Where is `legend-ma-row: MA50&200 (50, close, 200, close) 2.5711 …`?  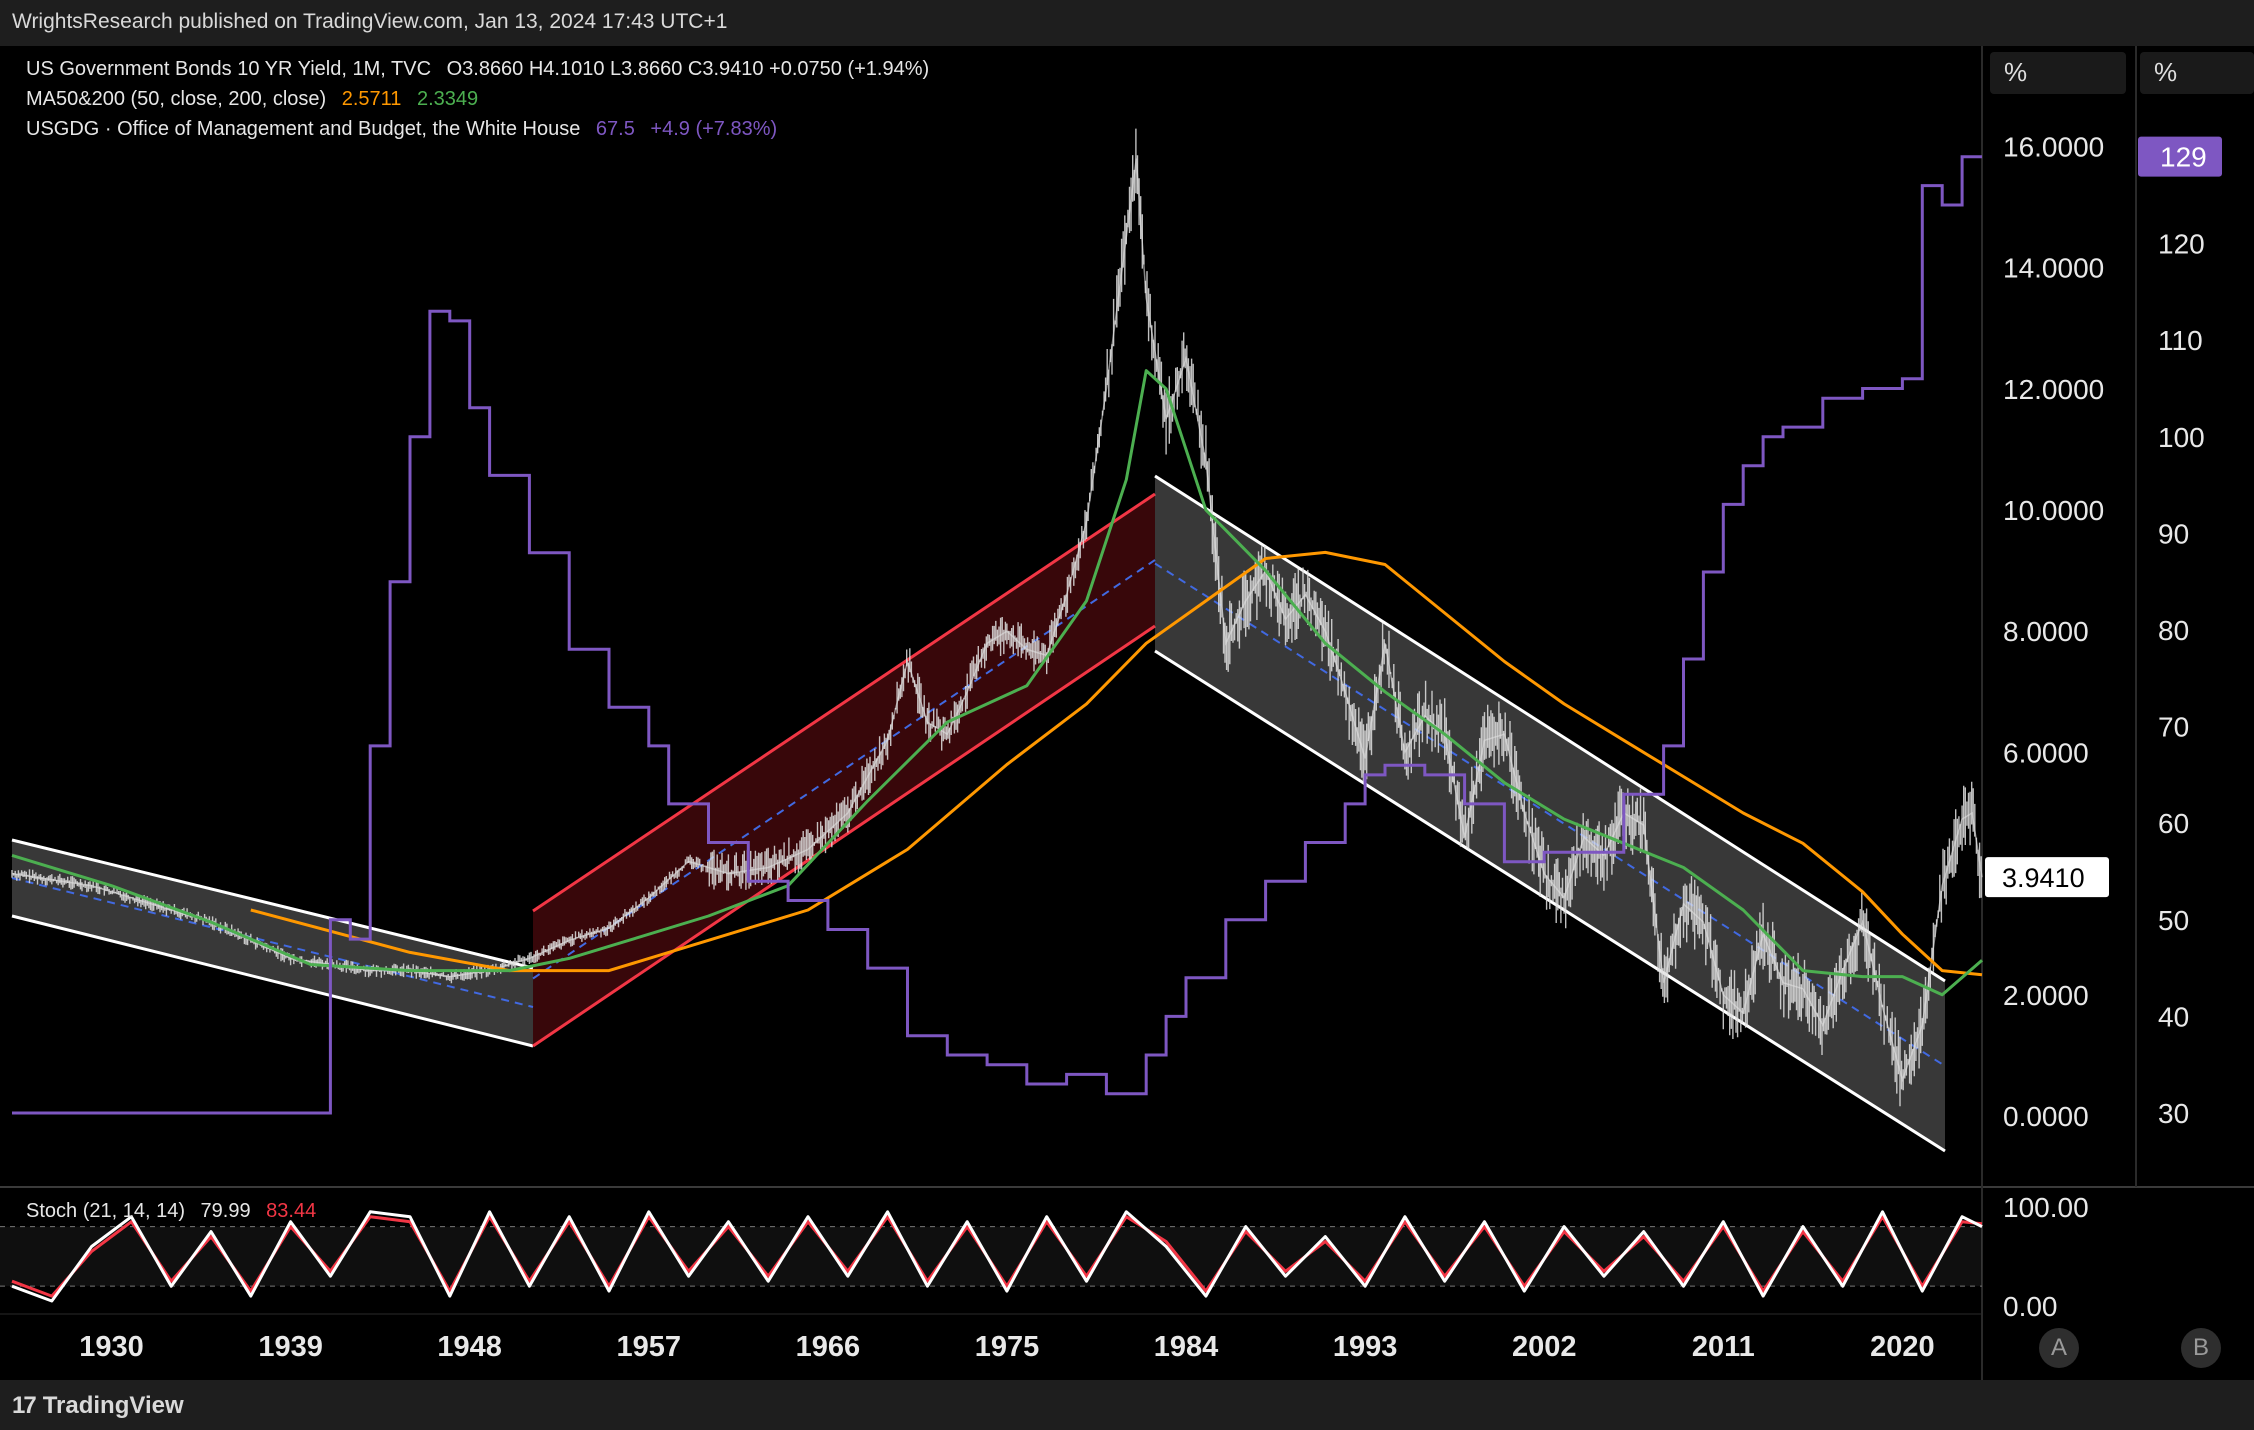
legend-ma-row: MA50&200 (50, close, 200, close) 2.5711 … is located at coordinates (252, 99).